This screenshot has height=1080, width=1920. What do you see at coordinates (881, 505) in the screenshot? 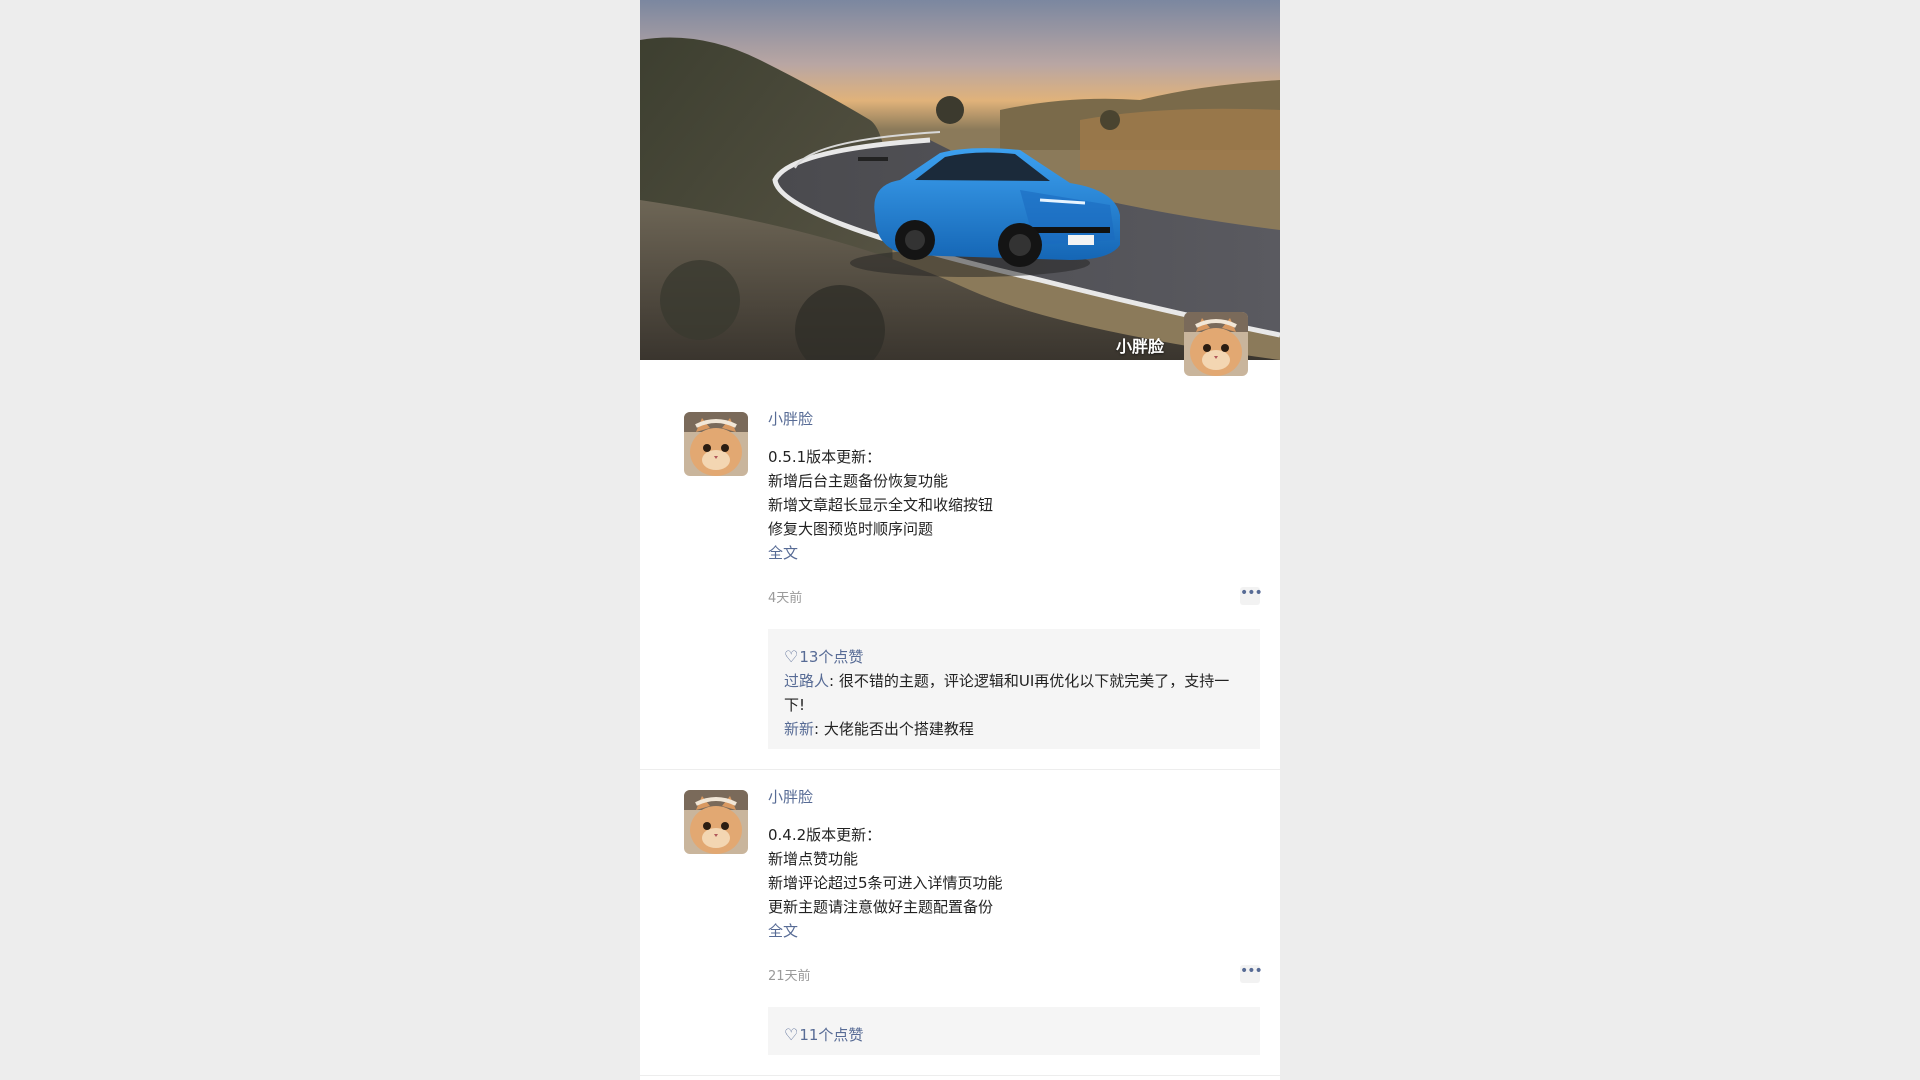
I see `post-text-line: 新增文章超长显示全文和收缩按钮` at bounding box center [881, 505].